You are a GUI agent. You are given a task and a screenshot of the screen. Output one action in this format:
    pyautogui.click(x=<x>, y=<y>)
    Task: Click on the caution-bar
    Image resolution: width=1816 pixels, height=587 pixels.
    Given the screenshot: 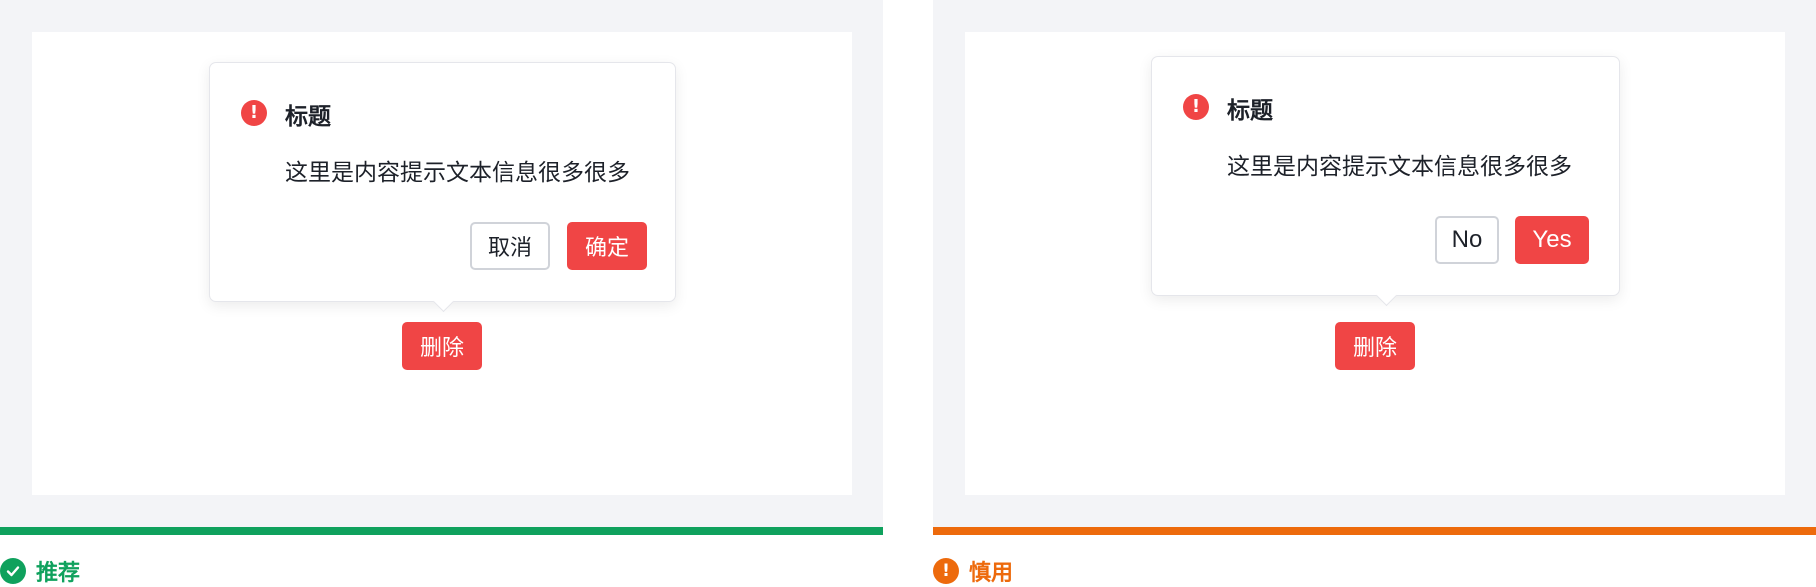 What is the action you would take?
    pyautogui.click(x=1374, y=531)
    